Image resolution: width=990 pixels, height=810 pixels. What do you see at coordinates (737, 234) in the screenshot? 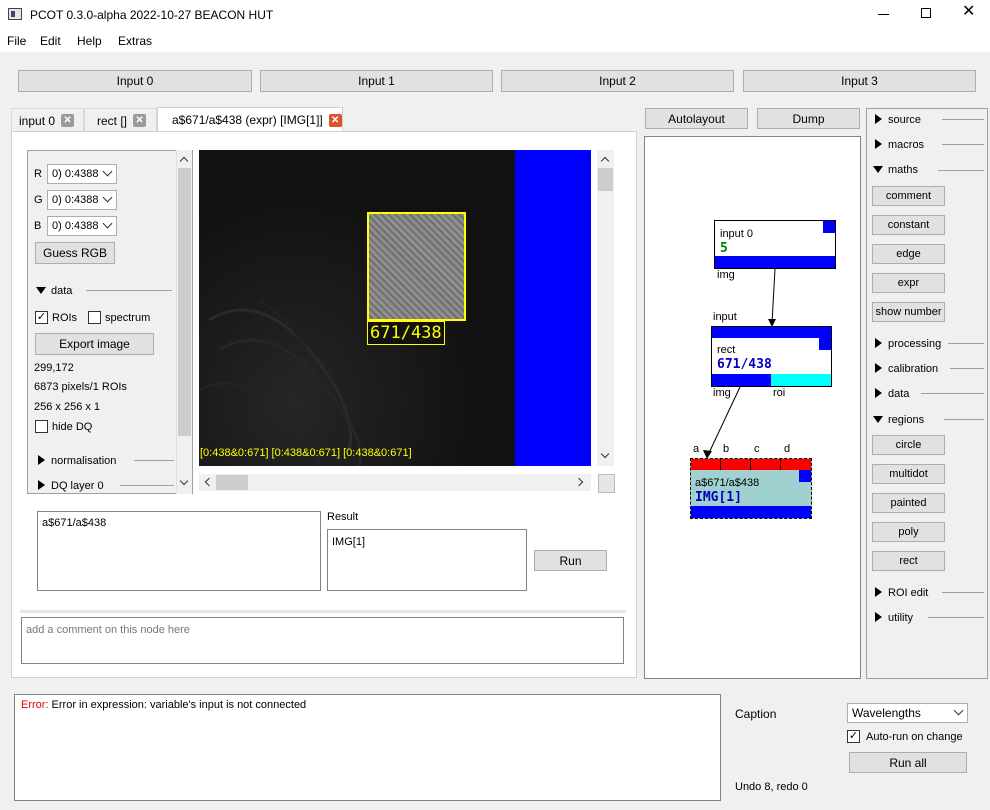
I see `node-title: input 0` at bounding box center [737, 234].